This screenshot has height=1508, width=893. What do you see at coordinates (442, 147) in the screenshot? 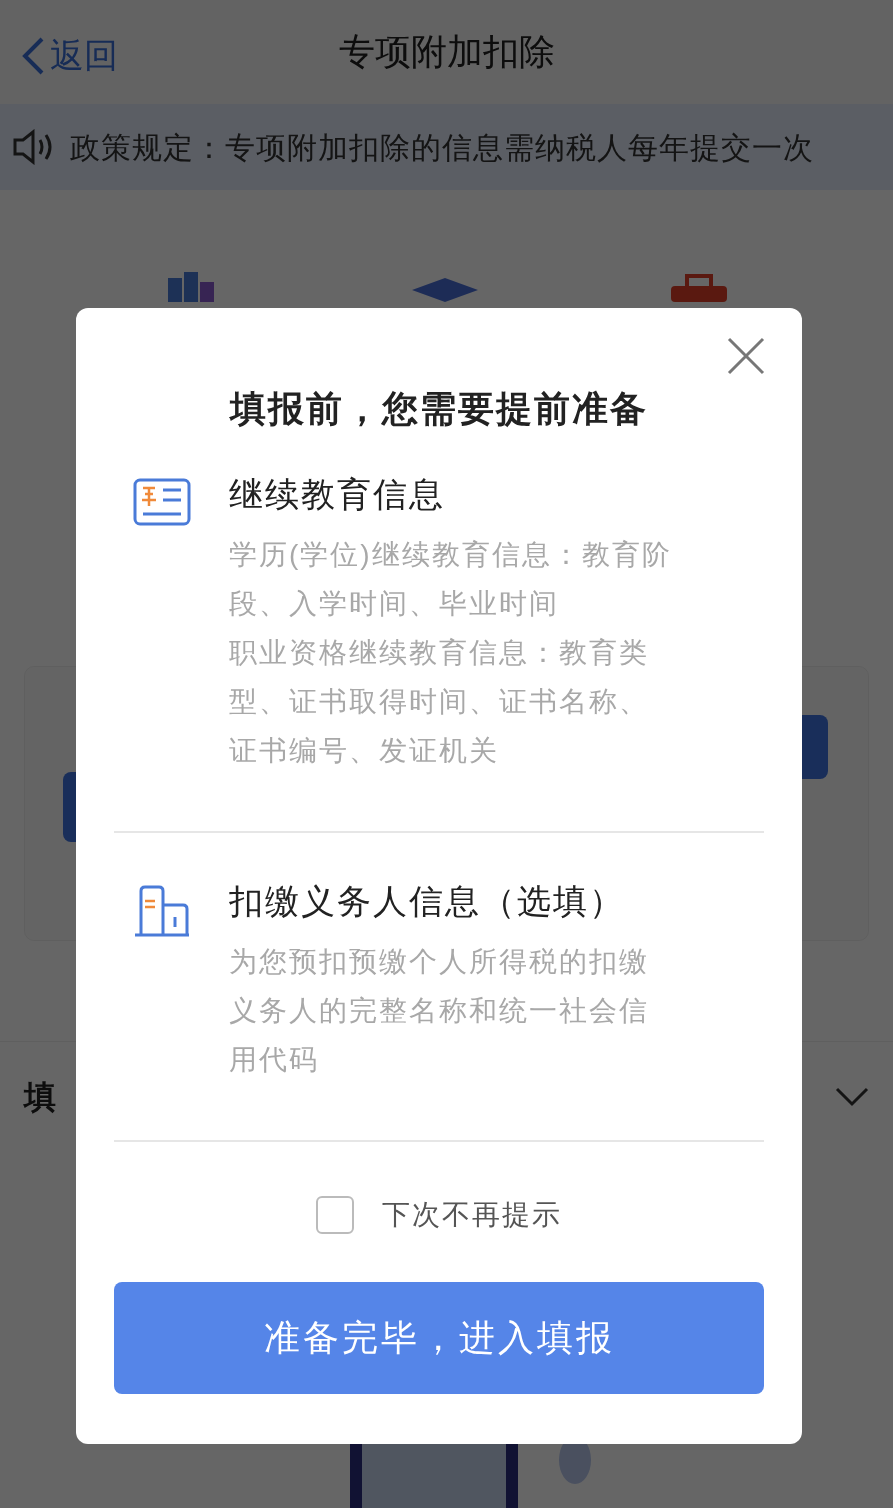
I see `policy-notice: 政策规定：专项附加扣除的信息需纳税人每年提交一次` at bounding box center [442, 147].